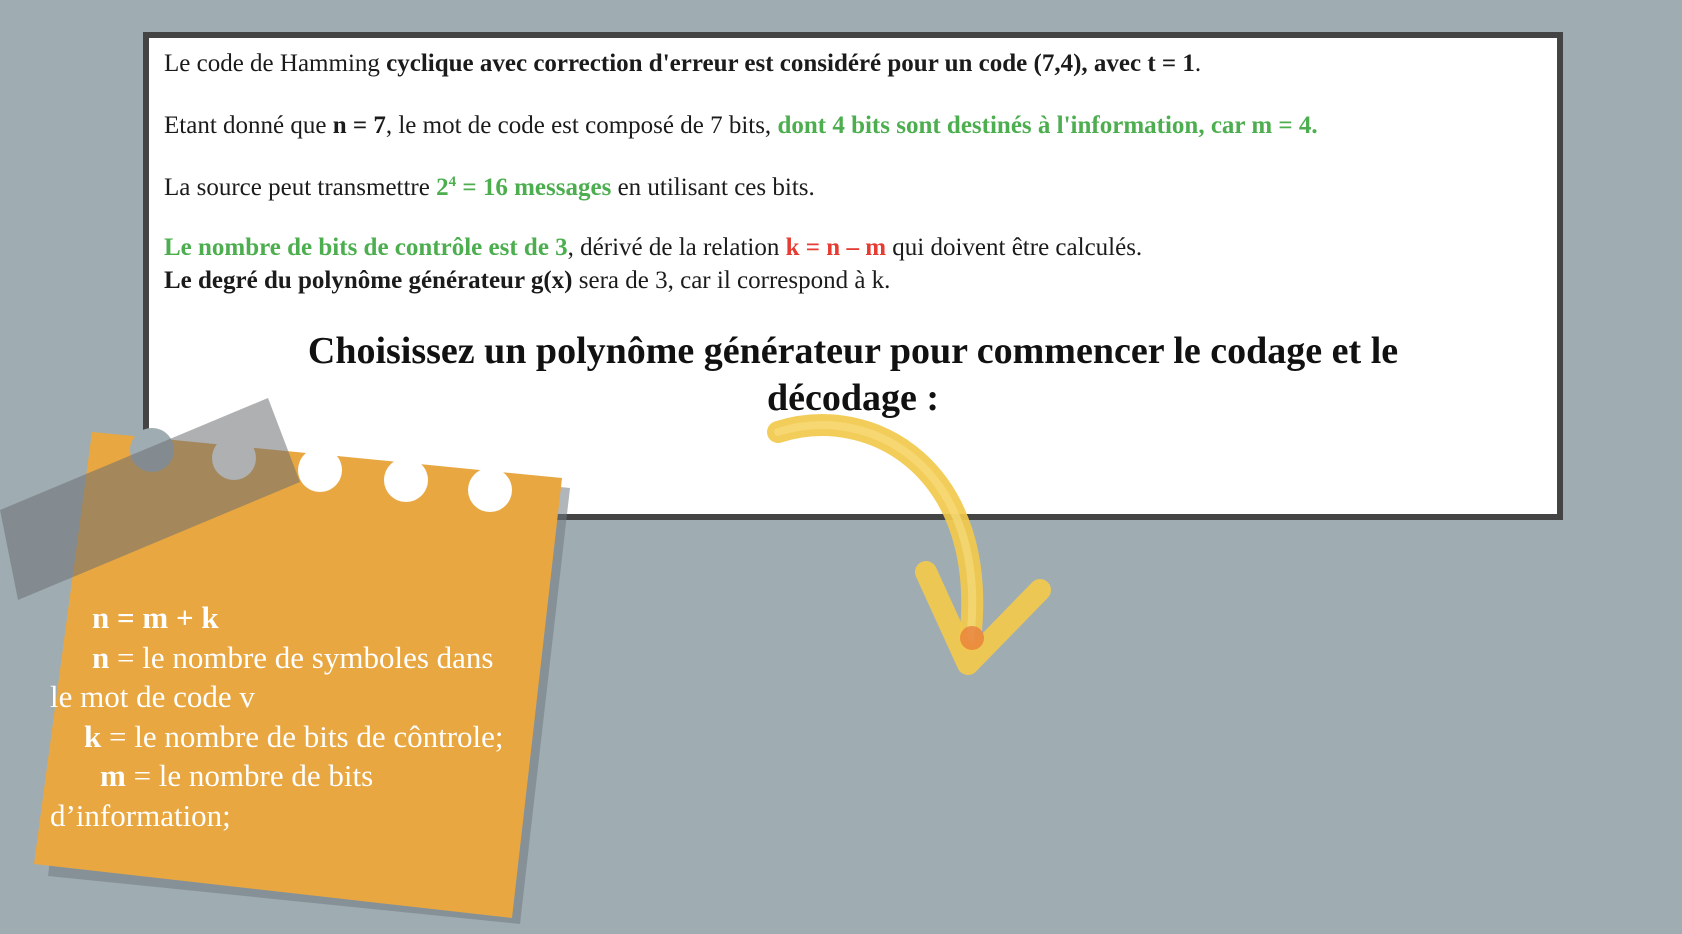 The height and width of the screenshot is (934, 1682). What do you see at coordinates (152, 696) in the screenshot?
I see `note-line-n-cont: le mot de code v` at bounding box center [152, 696].